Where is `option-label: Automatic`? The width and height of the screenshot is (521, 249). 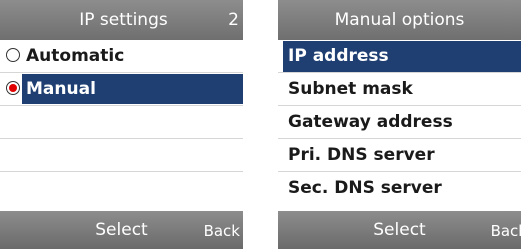
option-label: Automatic is located at coordinates (75, 56).